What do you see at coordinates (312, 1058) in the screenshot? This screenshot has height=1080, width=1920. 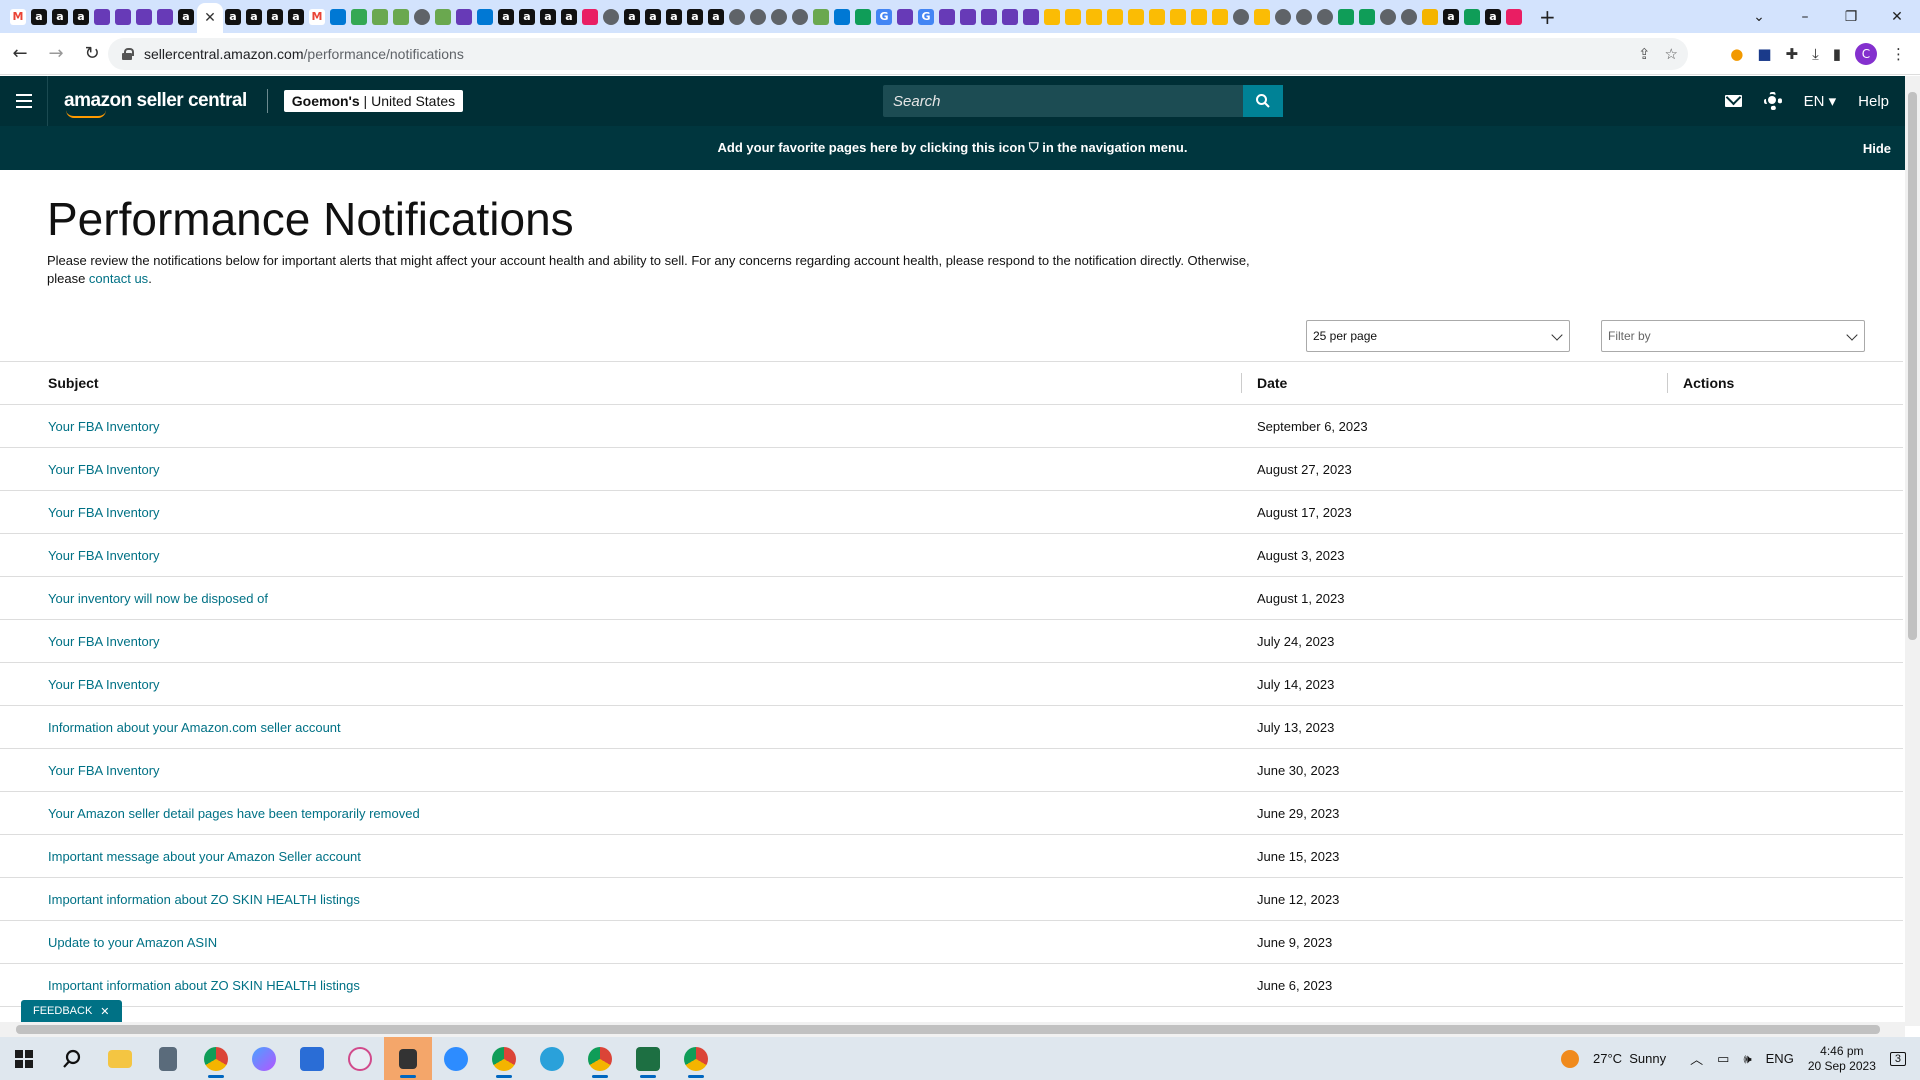 I see `store-icon` at bounding box center [312, 1058].